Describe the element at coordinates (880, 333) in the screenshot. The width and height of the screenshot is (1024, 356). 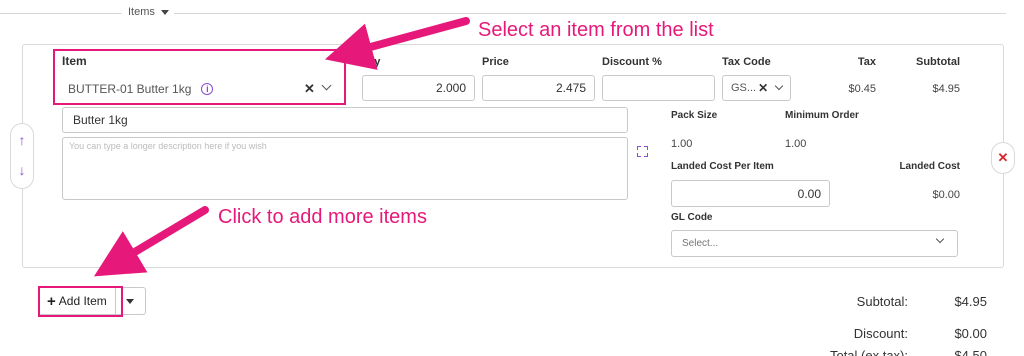
I see `totals-discount-label: Discount:` at that location.